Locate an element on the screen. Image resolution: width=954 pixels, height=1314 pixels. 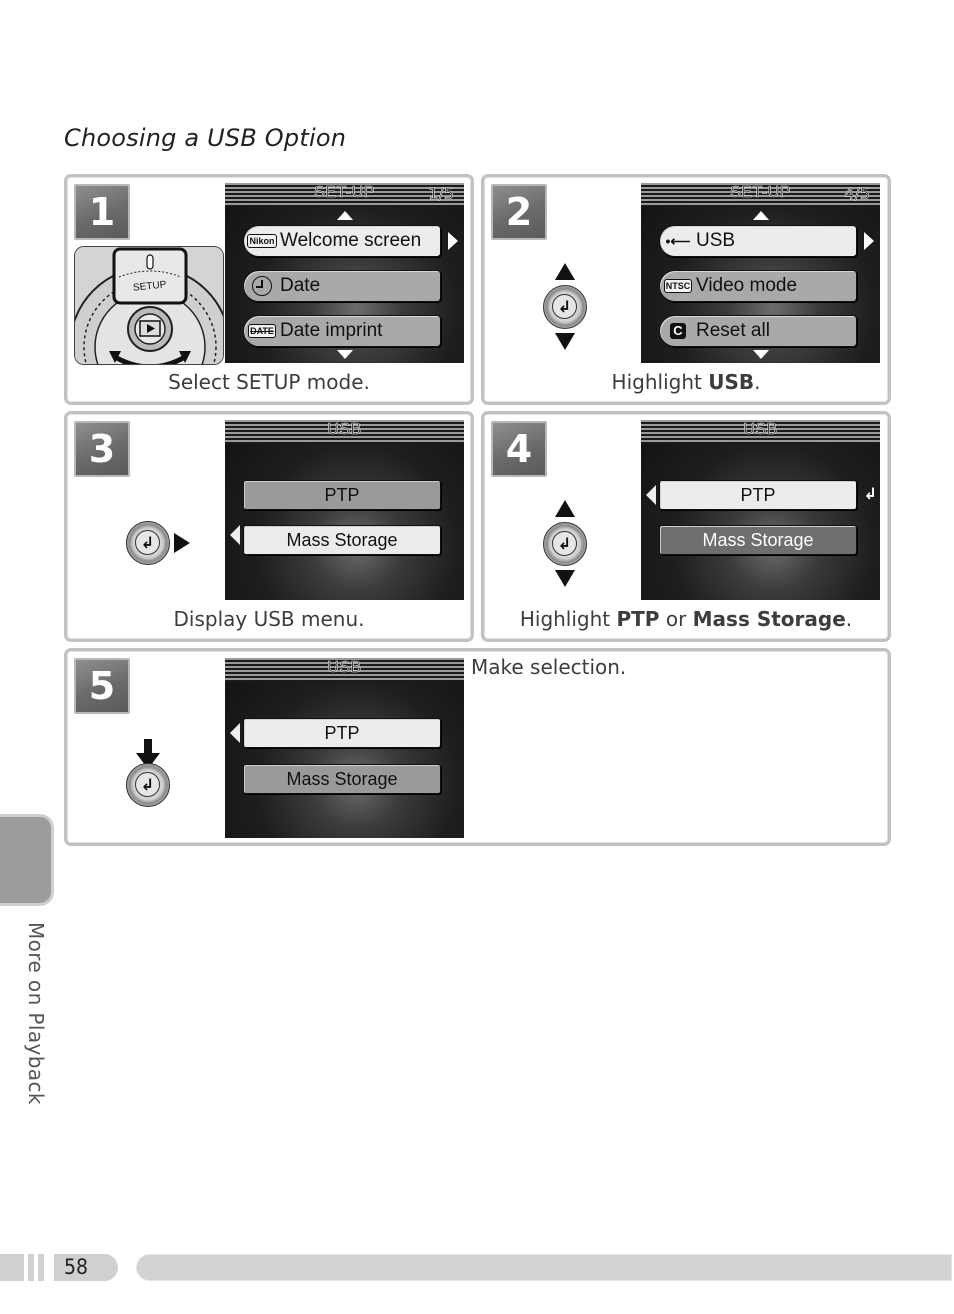
menu-item-date: Date is located at coordinates (342, 286).